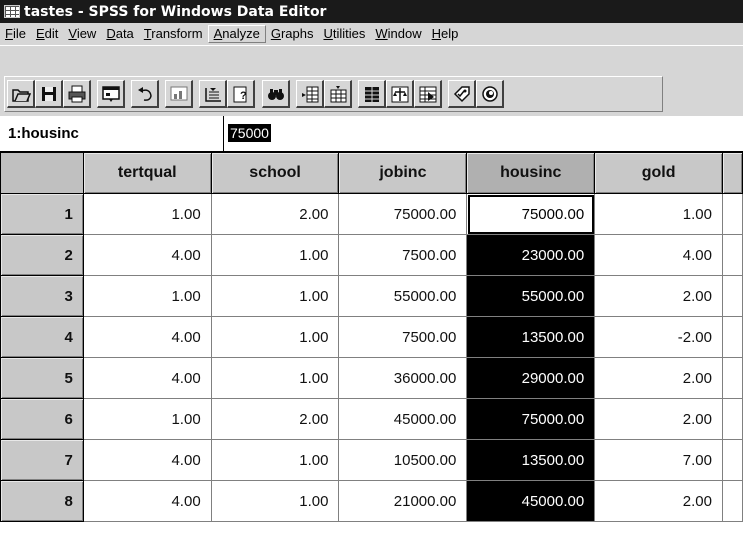 Image resolution: width=743 pixels, height=539 pixels. Describe the element at coordinates (43, 133) in the screenshot. I see `cell-reference: 1:housinc` at that location.